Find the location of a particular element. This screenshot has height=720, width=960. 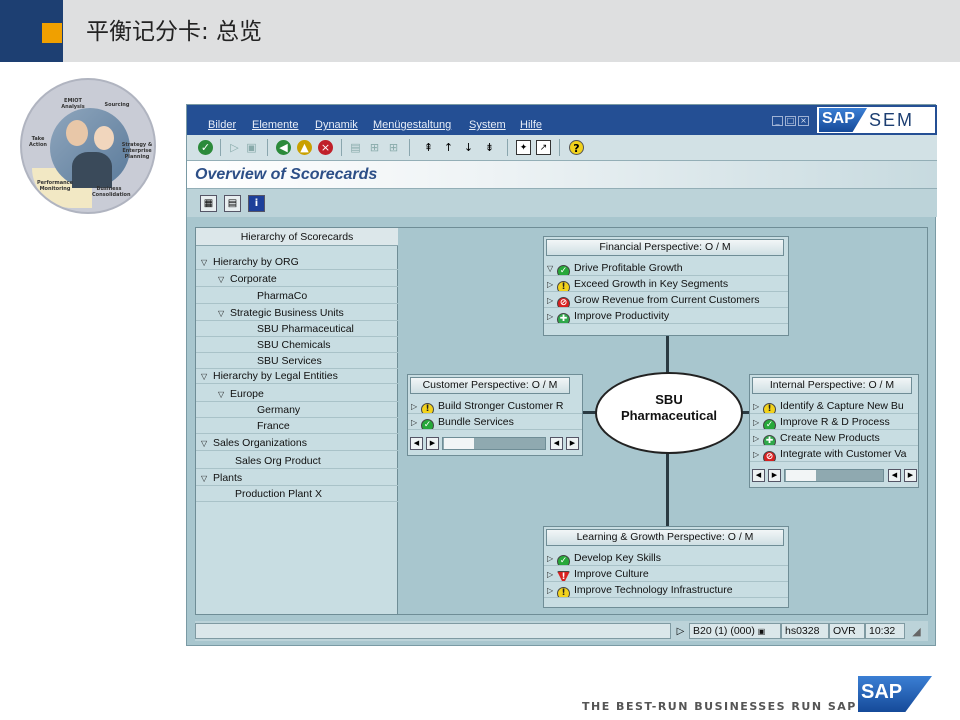

last-page-icon: ⇟ is located at coordinates (489, 147).